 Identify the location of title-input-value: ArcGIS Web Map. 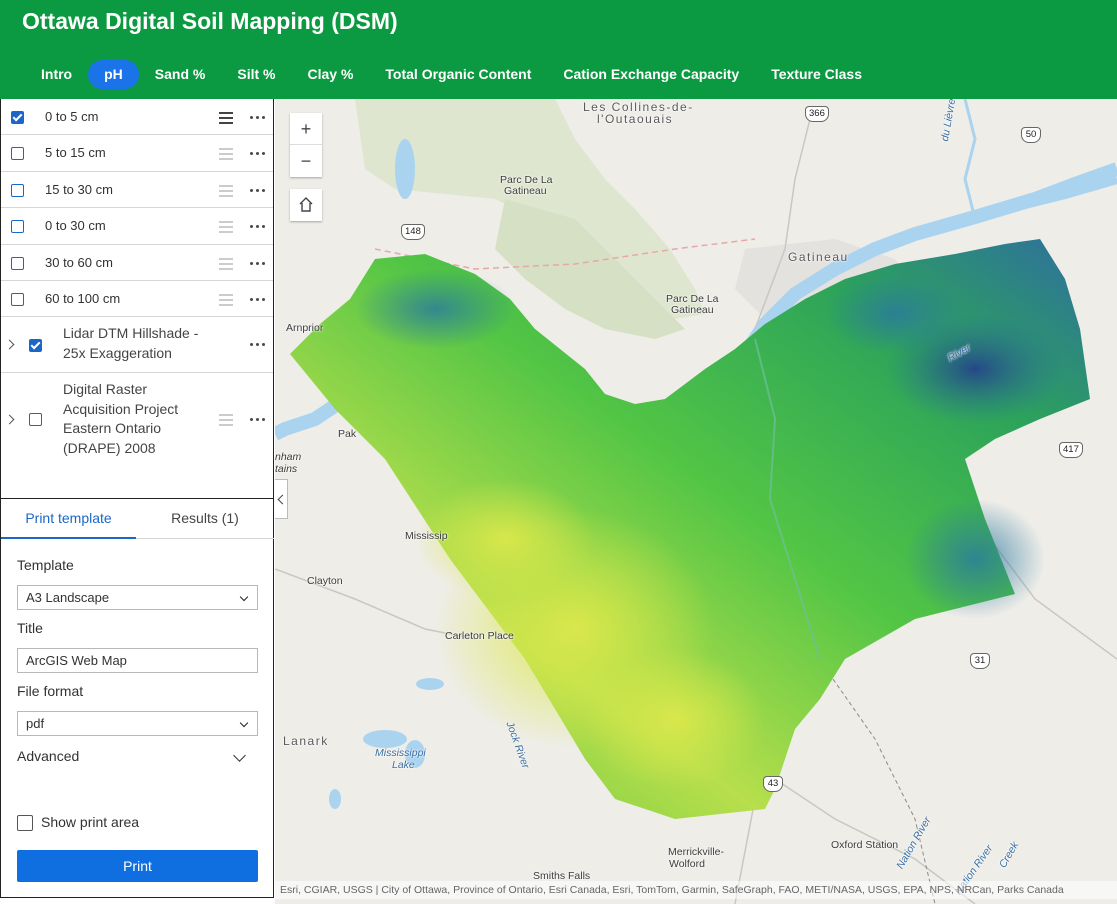
(76, 660).